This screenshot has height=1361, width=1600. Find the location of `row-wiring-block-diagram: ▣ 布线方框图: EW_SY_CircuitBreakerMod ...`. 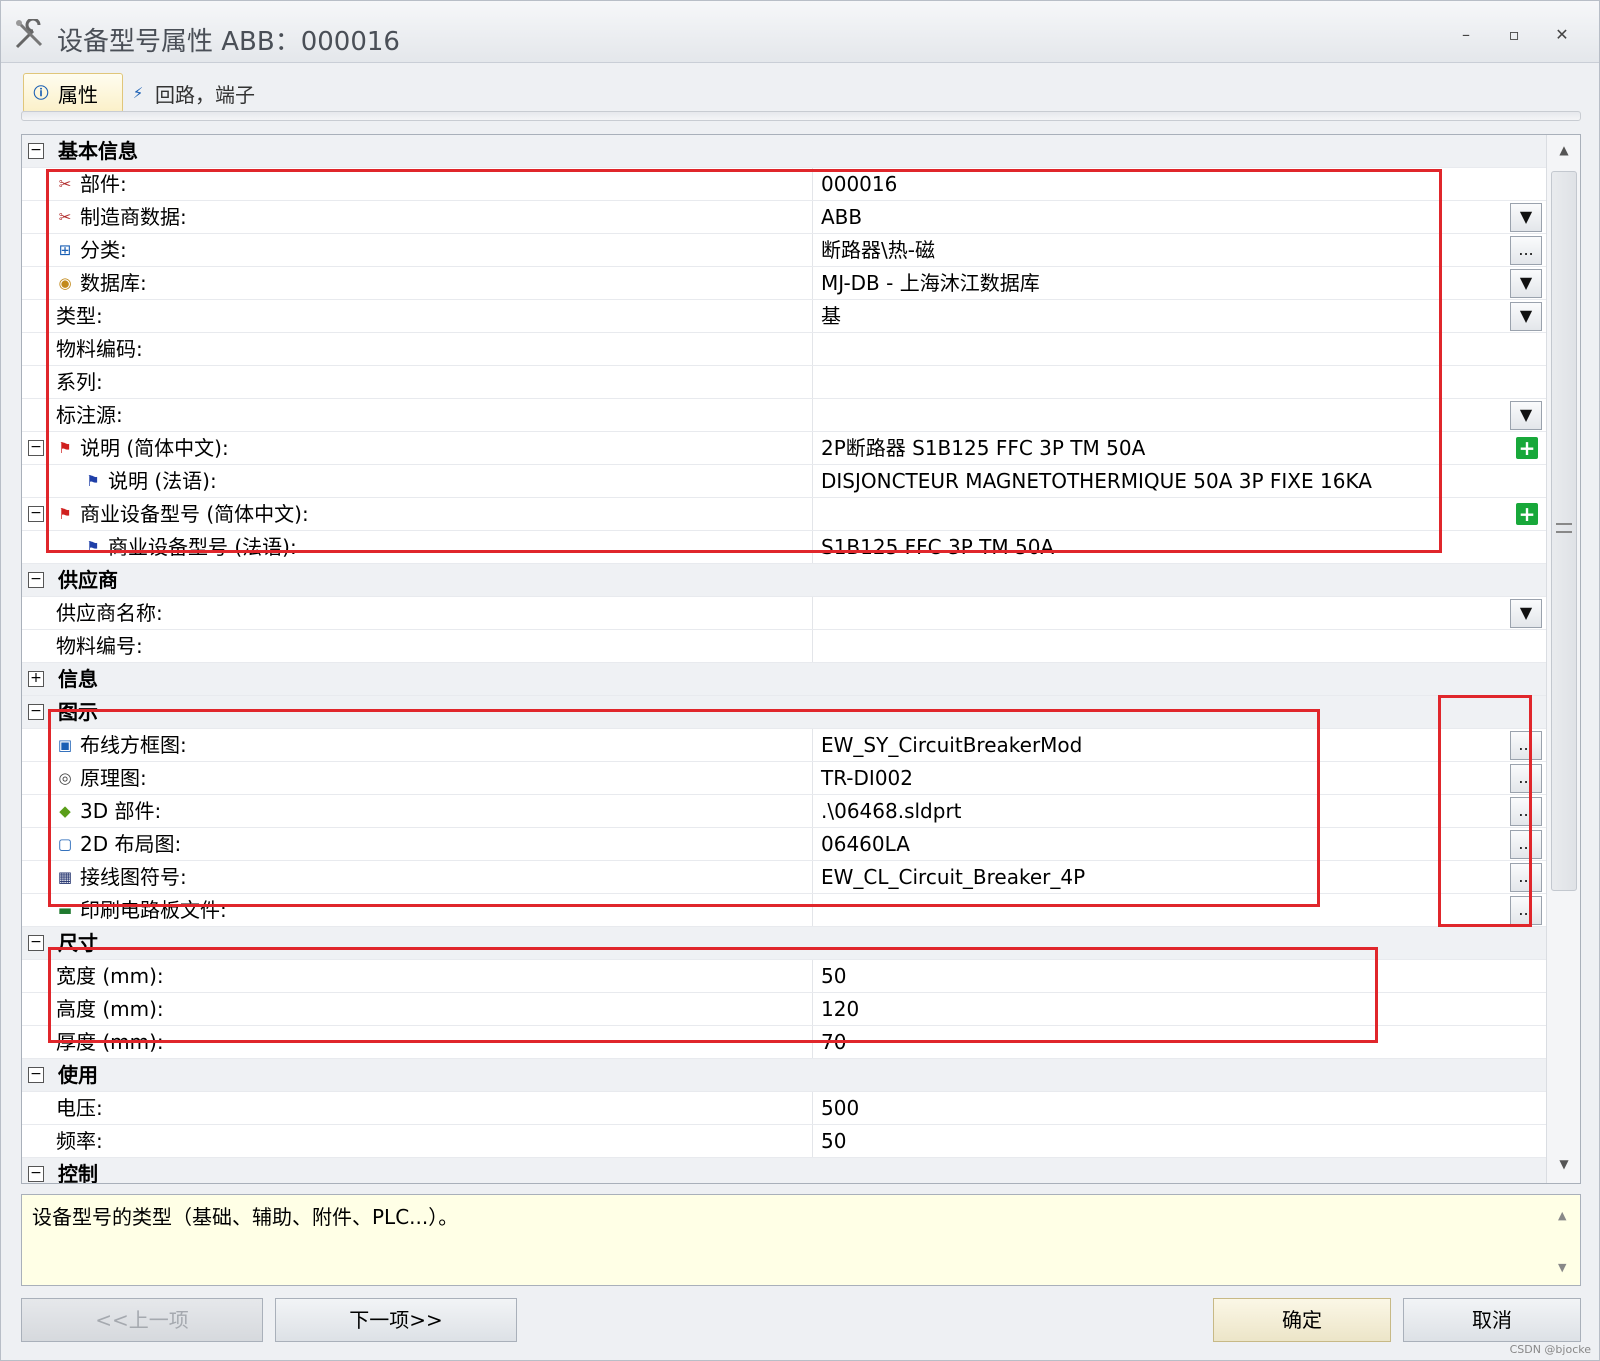

row-wiring-block-diagram: ▣ 布线方框图: EW_SY_CircuitBreakerMod ... is located at coordinates (784, 745).